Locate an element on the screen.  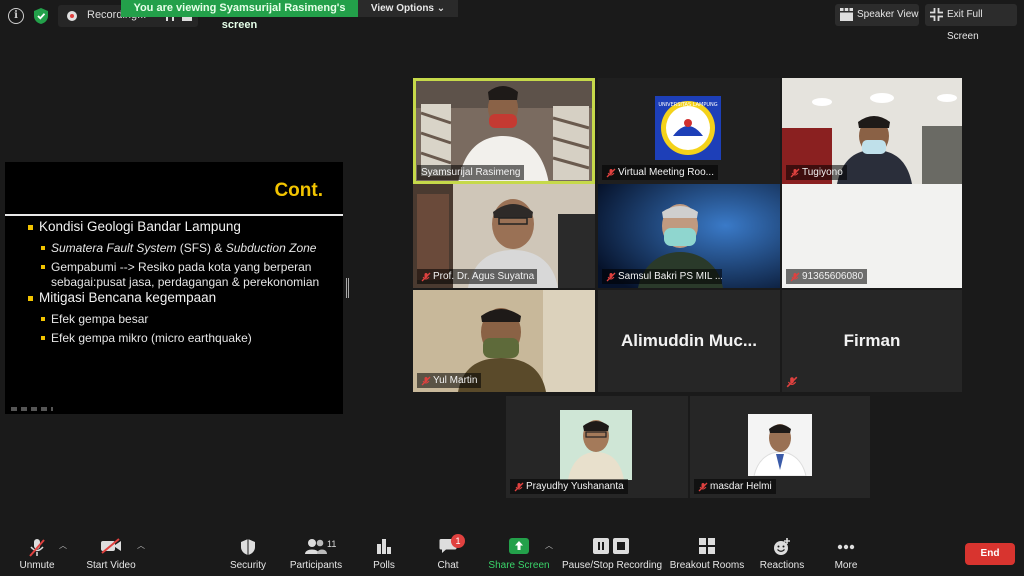
view-options-button: View Options ⌄ is located at coordinates (408, 8).